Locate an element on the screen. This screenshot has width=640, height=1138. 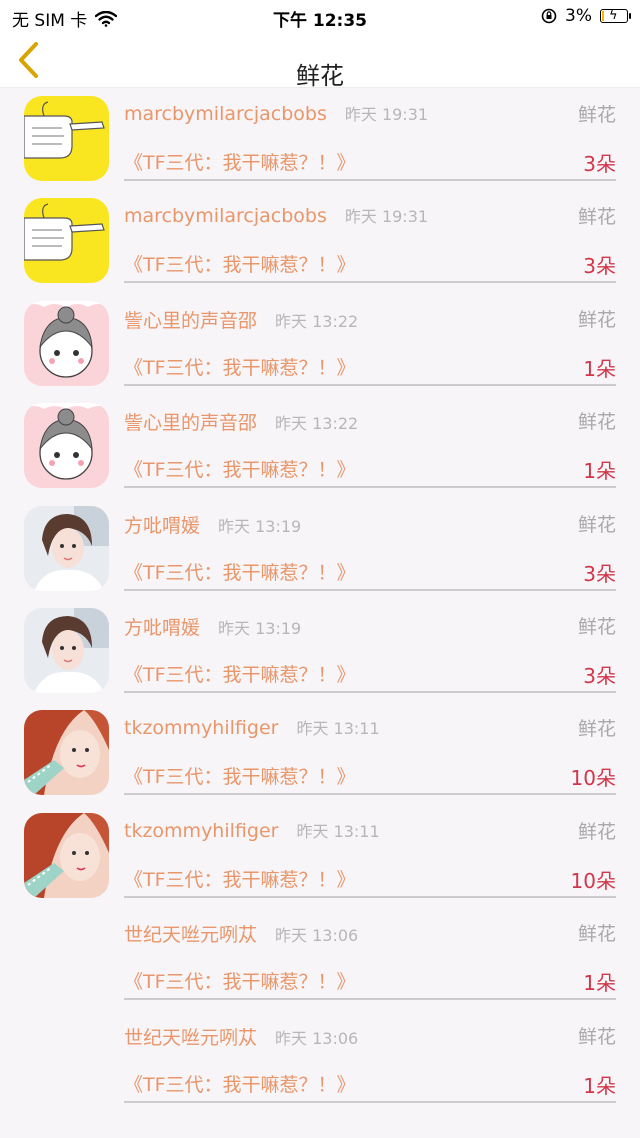
rotation-lock-icon is located at coordinates (549, 16).